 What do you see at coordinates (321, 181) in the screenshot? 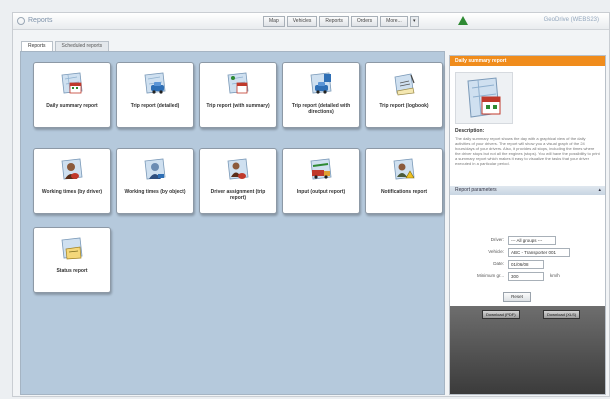
I see `report-tile-input-output: Input (output report)` at bounding box center [321, 181].